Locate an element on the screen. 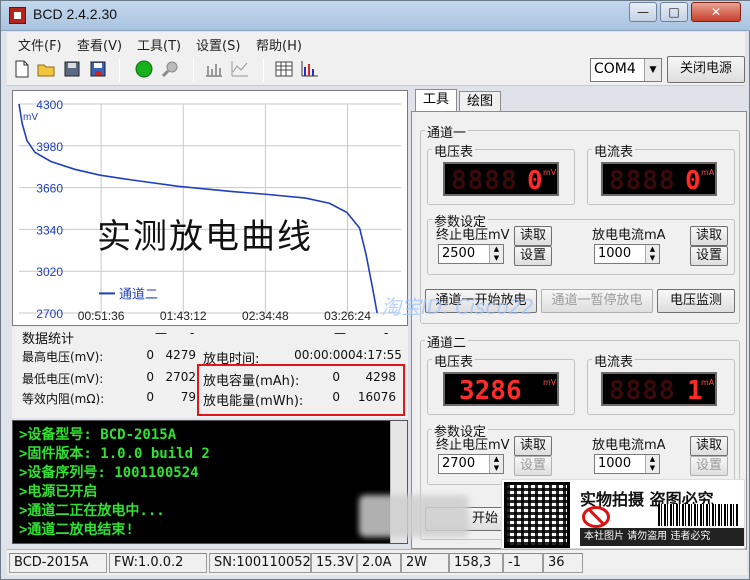  ch1-voltage-value: 0 is located at coordinates (535, 181).